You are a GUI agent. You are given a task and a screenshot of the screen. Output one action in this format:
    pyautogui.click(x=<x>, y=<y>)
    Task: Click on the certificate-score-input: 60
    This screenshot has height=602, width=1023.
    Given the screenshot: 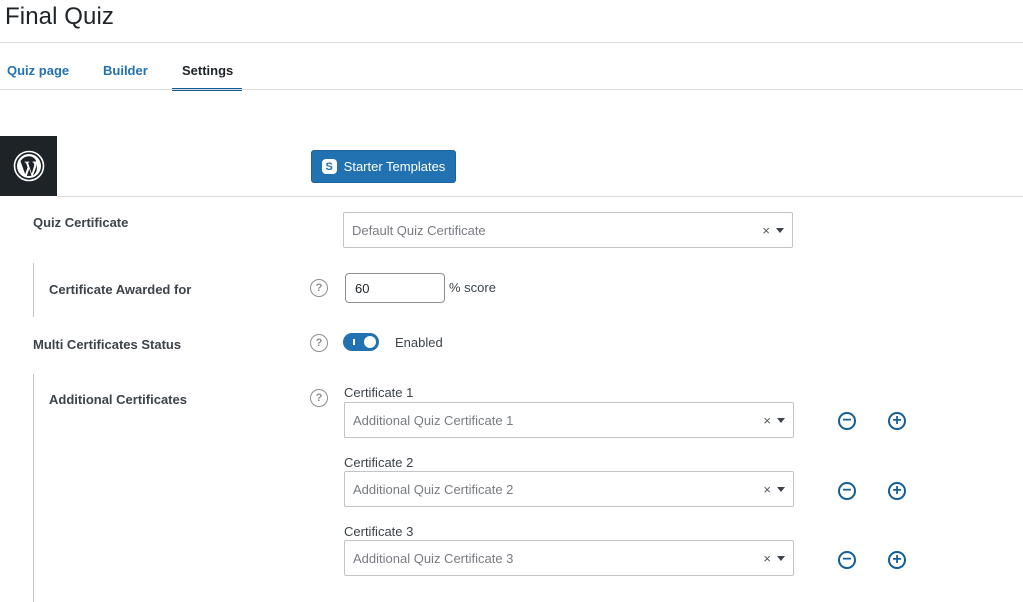 What is the action you would take?
    pyautogui.click(x=395, y=288)
    